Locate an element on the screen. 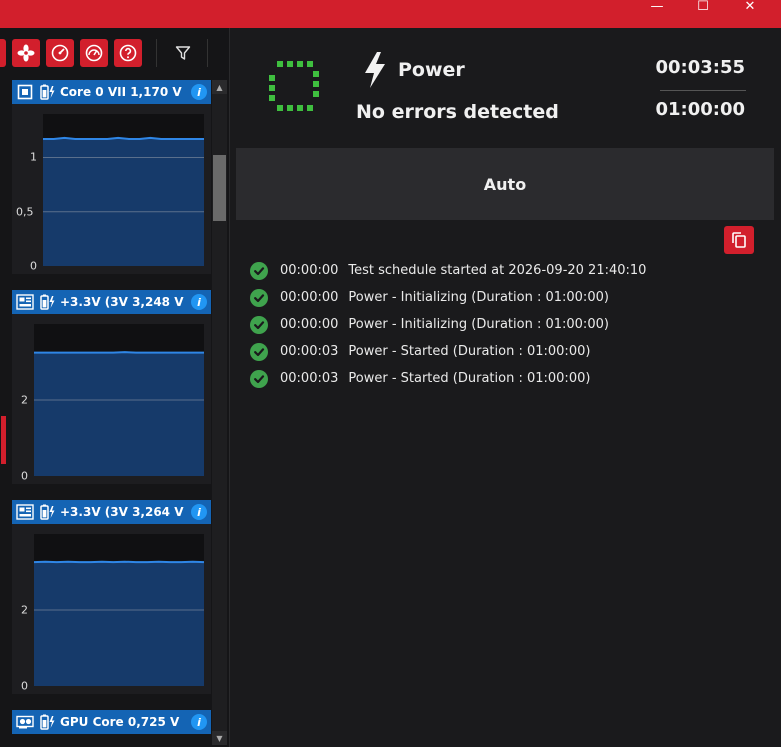 This screenshot has width=781, height=747. fan-button is located at coordinates (26, 53).